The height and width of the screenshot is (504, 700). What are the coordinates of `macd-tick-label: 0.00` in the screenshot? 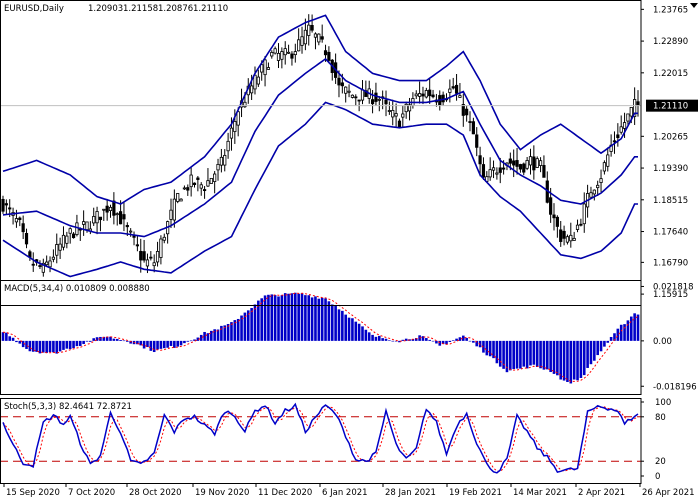 It's located at (662, 342).